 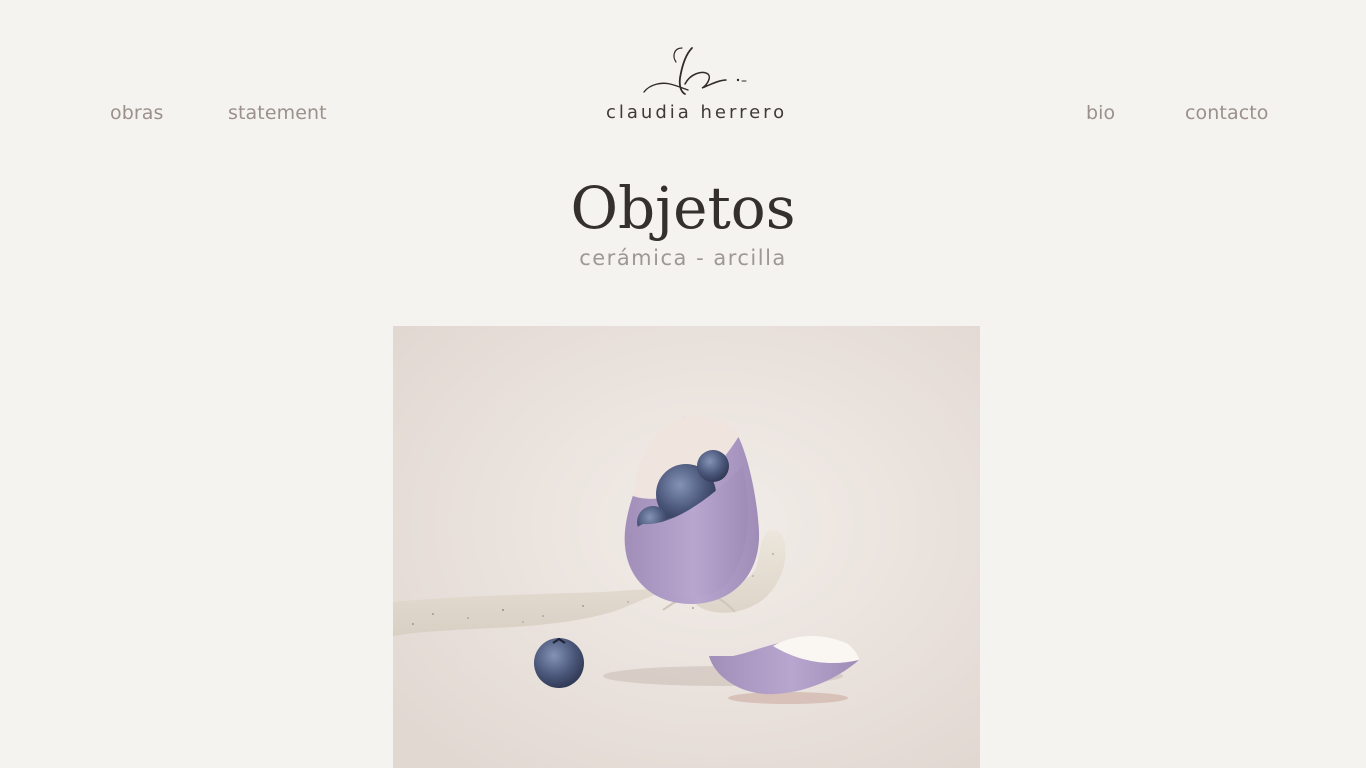 What do you see at coordinates (1227, 113) in the screenshot?
I see `nav-link-contacto: contacto` at bounding box center [1227, 113].